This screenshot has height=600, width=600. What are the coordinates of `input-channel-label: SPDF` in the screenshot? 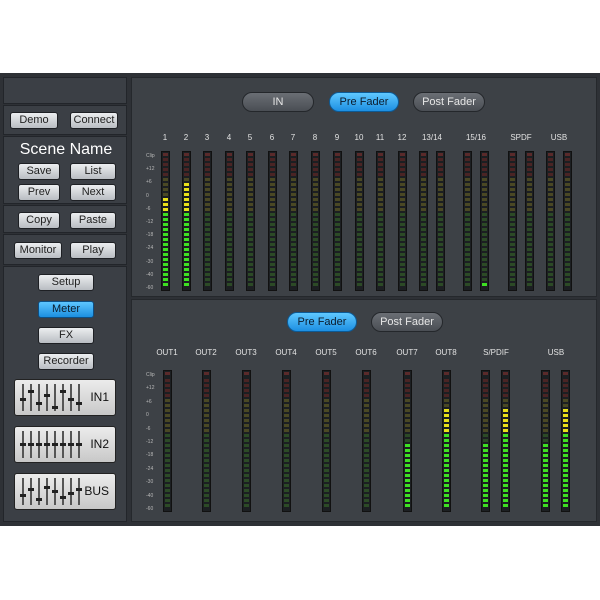 It's located at (521, 137).